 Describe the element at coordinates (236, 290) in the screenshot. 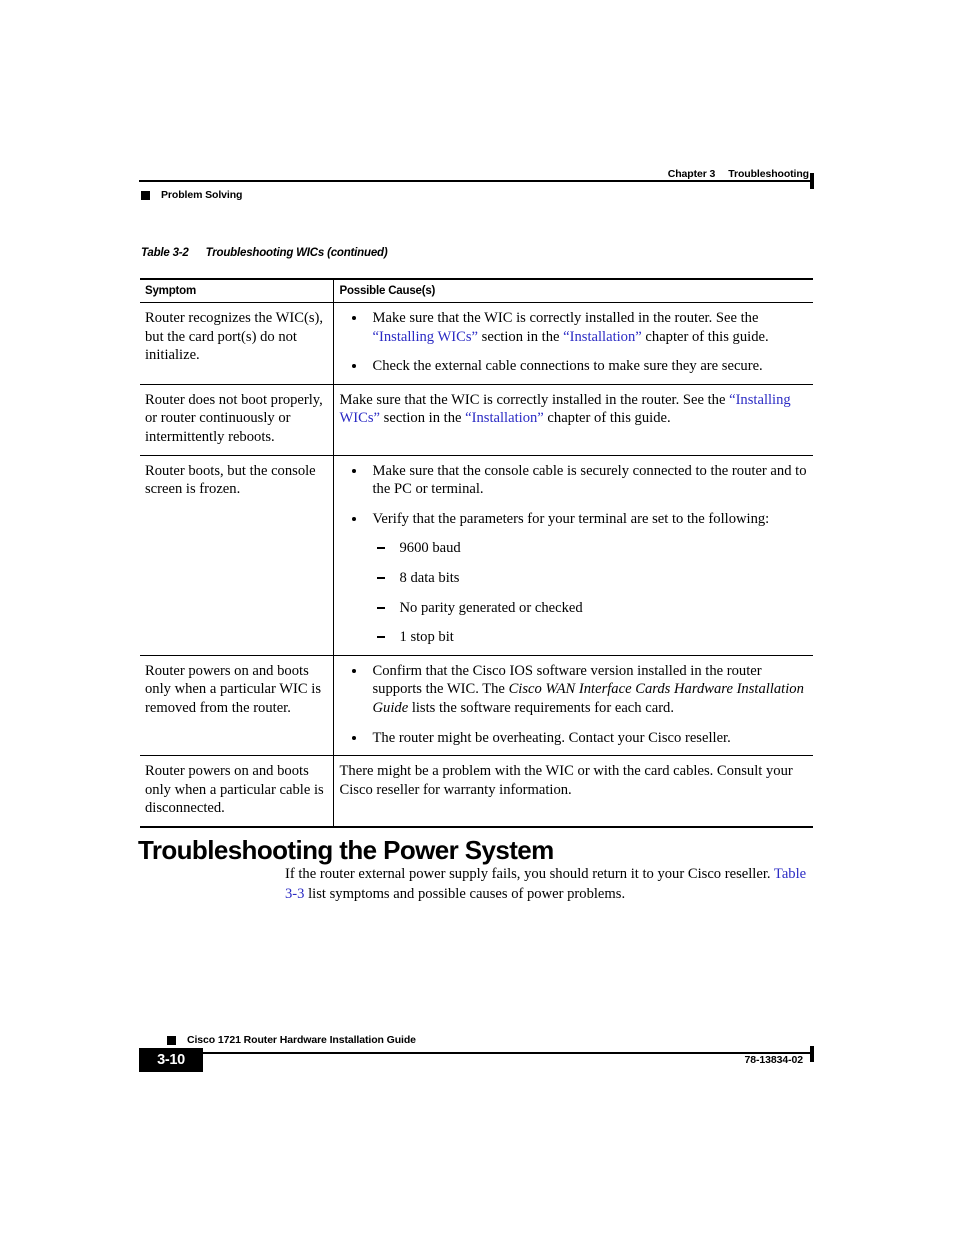

I see `column-header-symptom: Symptom` at that location.